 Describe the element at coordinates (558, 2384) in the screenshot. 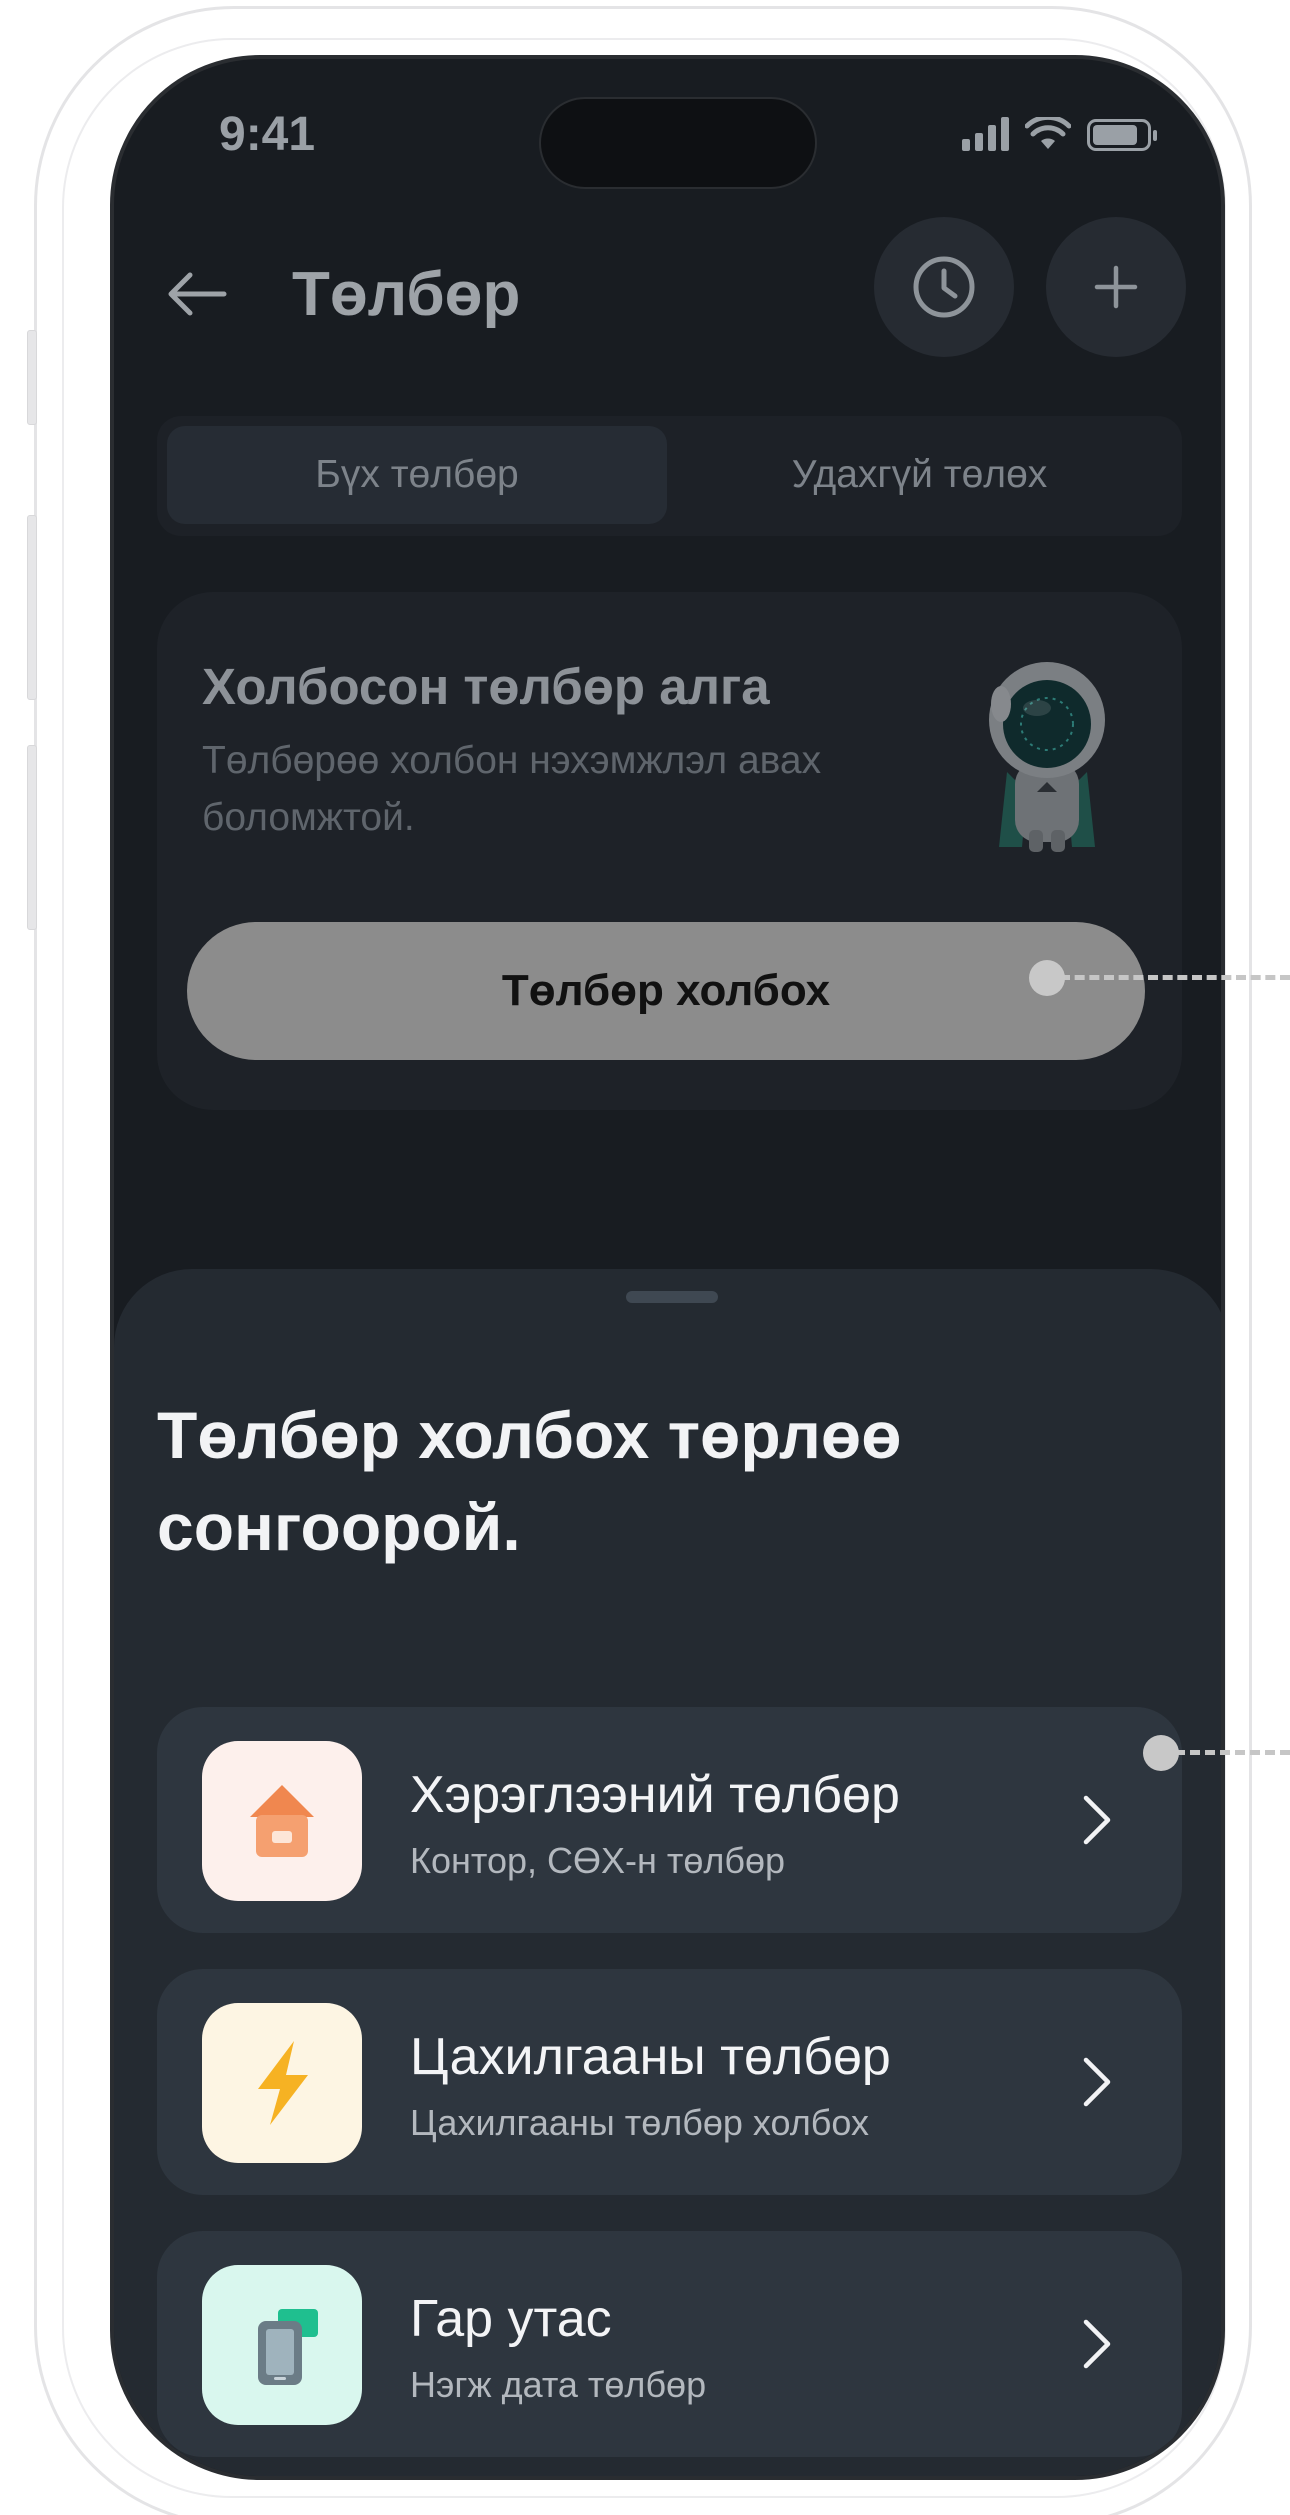

I see `option-subtitle: Нэгж дата төлбөр` at that location.